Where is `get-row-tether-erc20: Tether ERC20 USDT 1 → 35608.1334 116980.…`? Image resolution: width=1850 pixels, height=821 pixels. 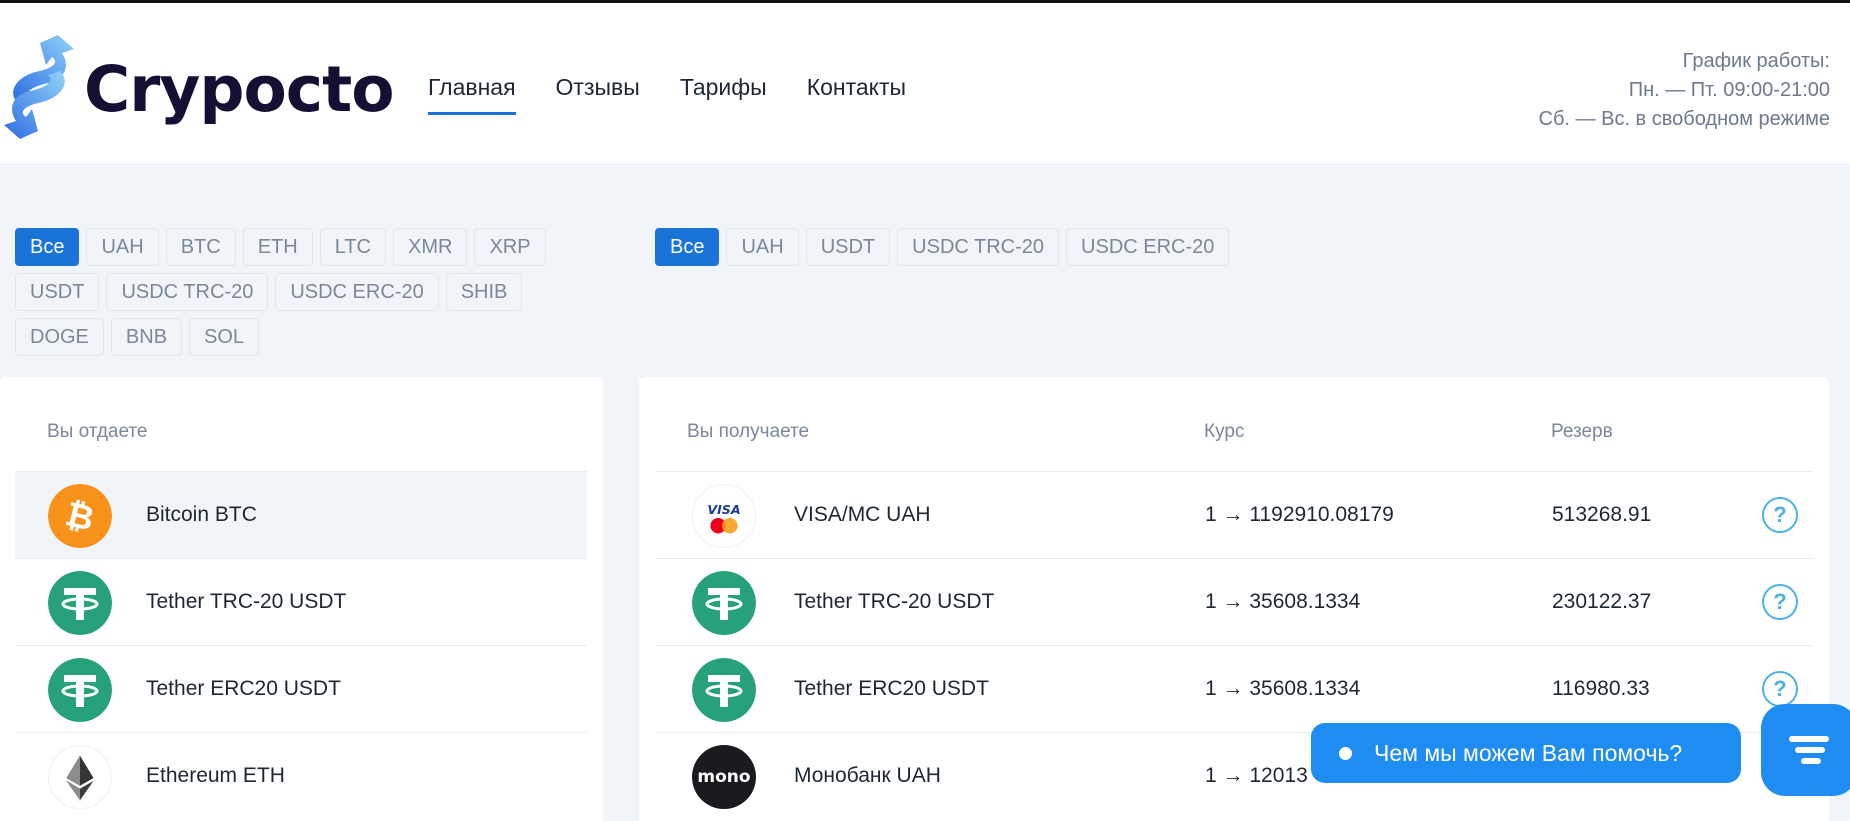
get-row-tether-erc20: Tether ERC20 USDT 1 → 35608.1334 116980.… is located at coordinates (1234, 688).